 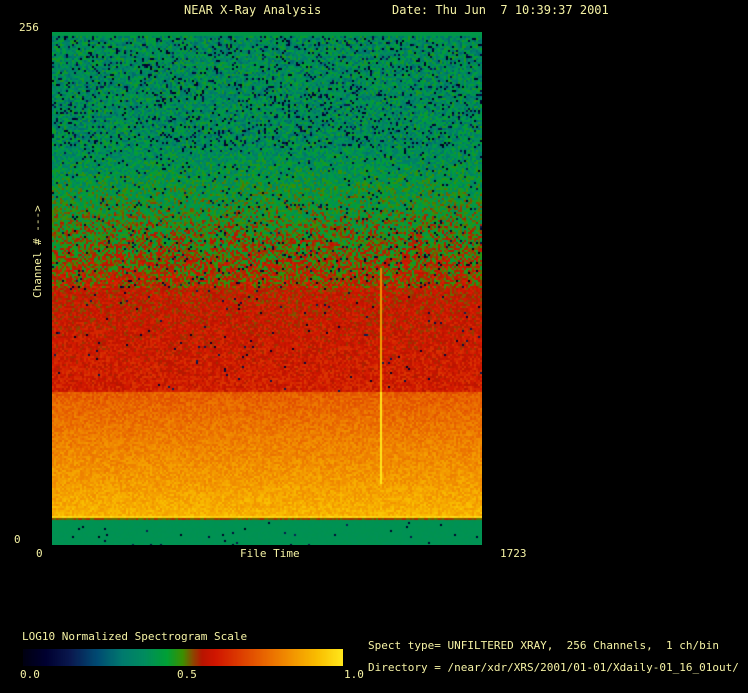 I want to click on y-axis-max-tick: 256, so click(x=29, y=27).